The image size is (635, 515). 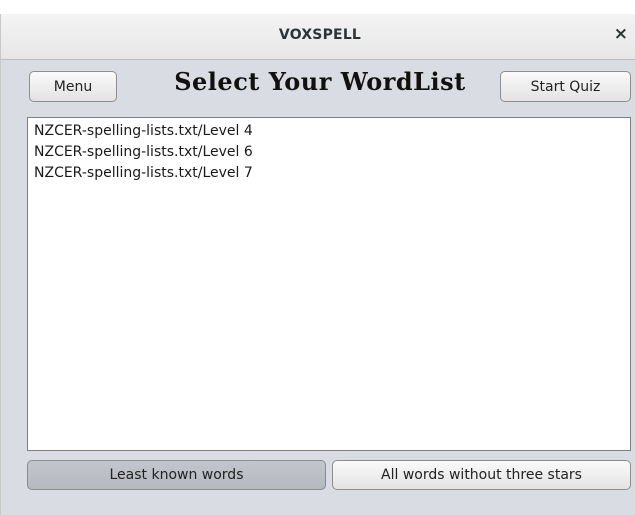 I want to click on list-item: NZCER-spelling-lists.txt/Level 7, so click(x=329, y=173).